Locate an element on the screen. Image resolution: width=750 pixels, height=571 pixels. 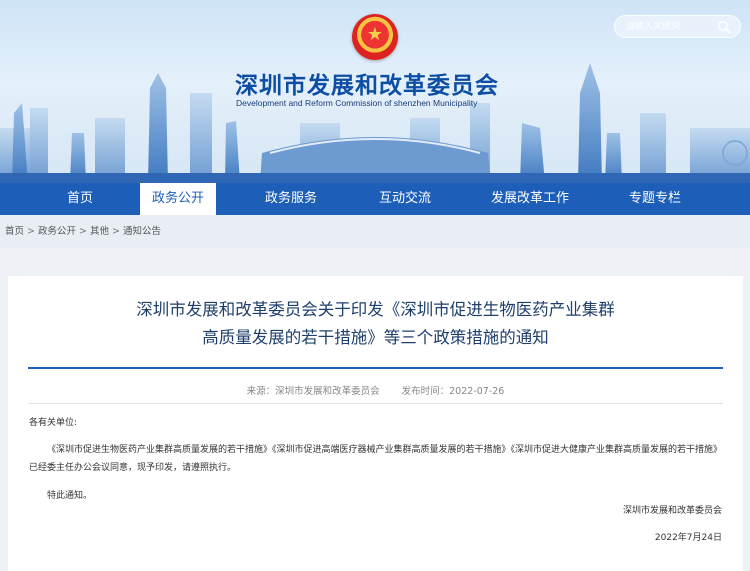
breadcrumb-other: 其他 is located at coordinates (99, 231).